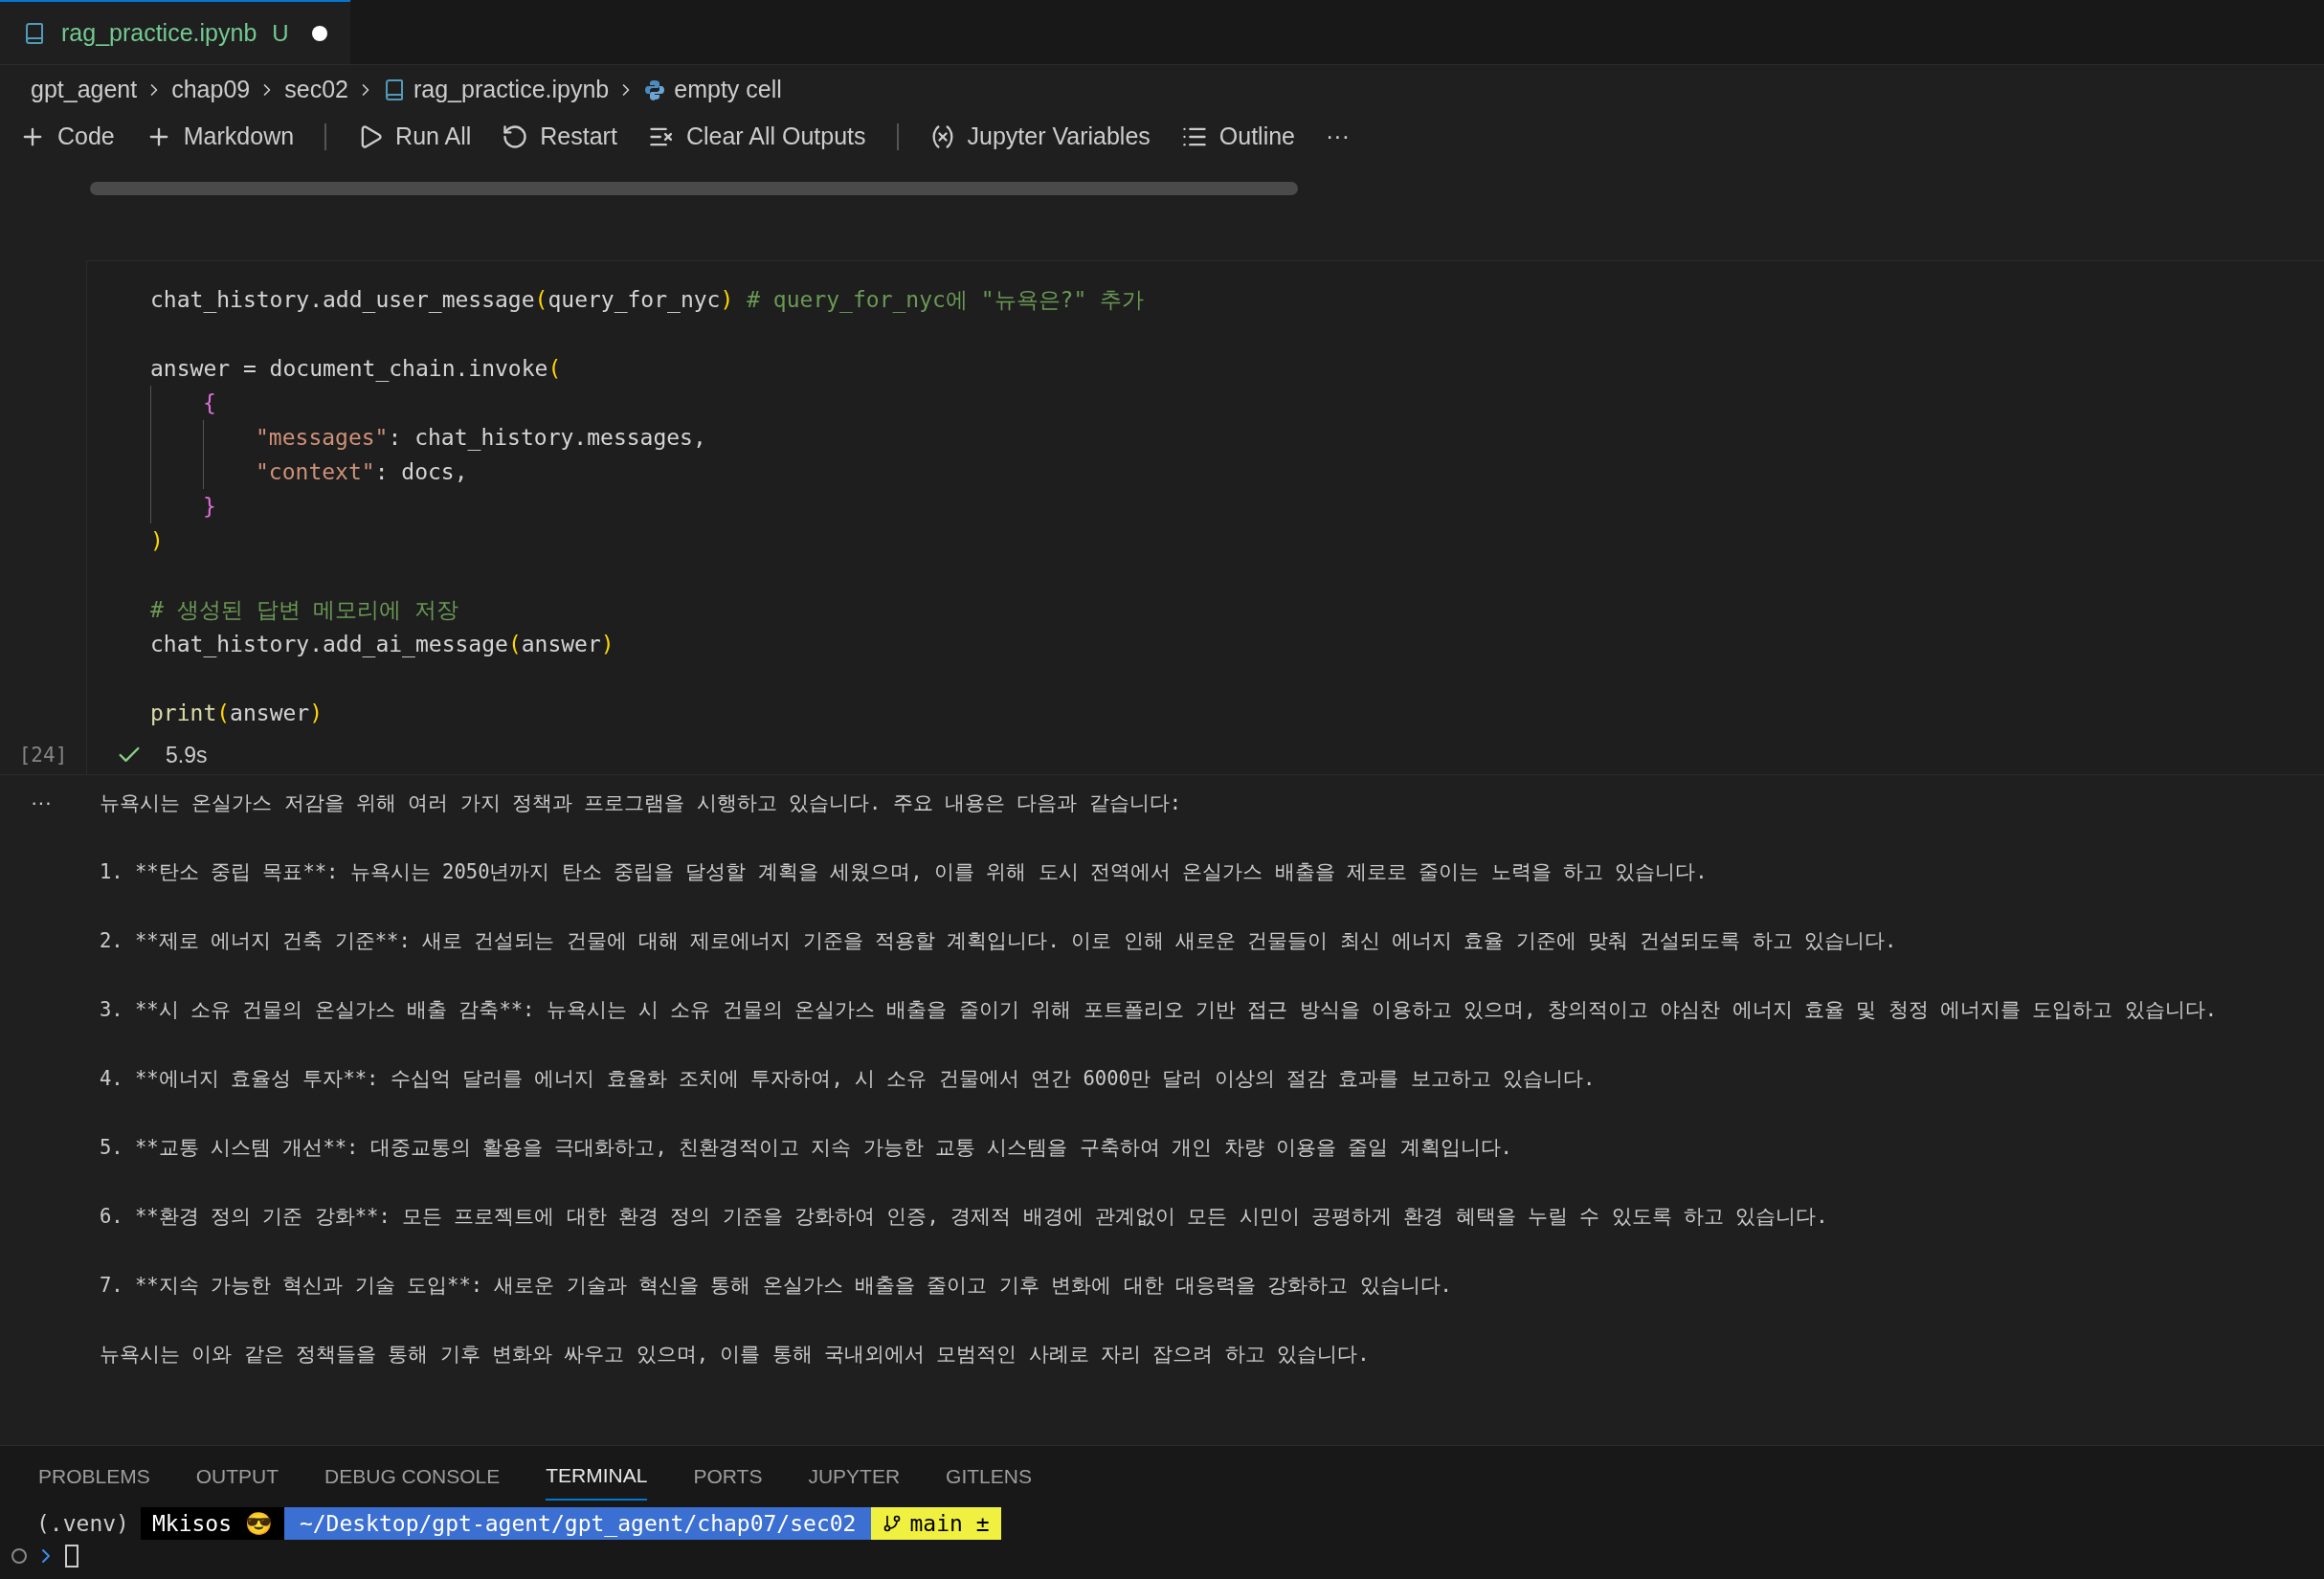 Image resolution: width=2324 pixels, height=1579 pixels. Describe the element at coordinates (641, 803) in the screenshot. I see `output-text: 뉴욕시는 온실가스 저감을 위해 여러 가지 정책과 프로그램을 시행하고 있습니다. 주요 내용은 다음과 같습니다:` at that location.